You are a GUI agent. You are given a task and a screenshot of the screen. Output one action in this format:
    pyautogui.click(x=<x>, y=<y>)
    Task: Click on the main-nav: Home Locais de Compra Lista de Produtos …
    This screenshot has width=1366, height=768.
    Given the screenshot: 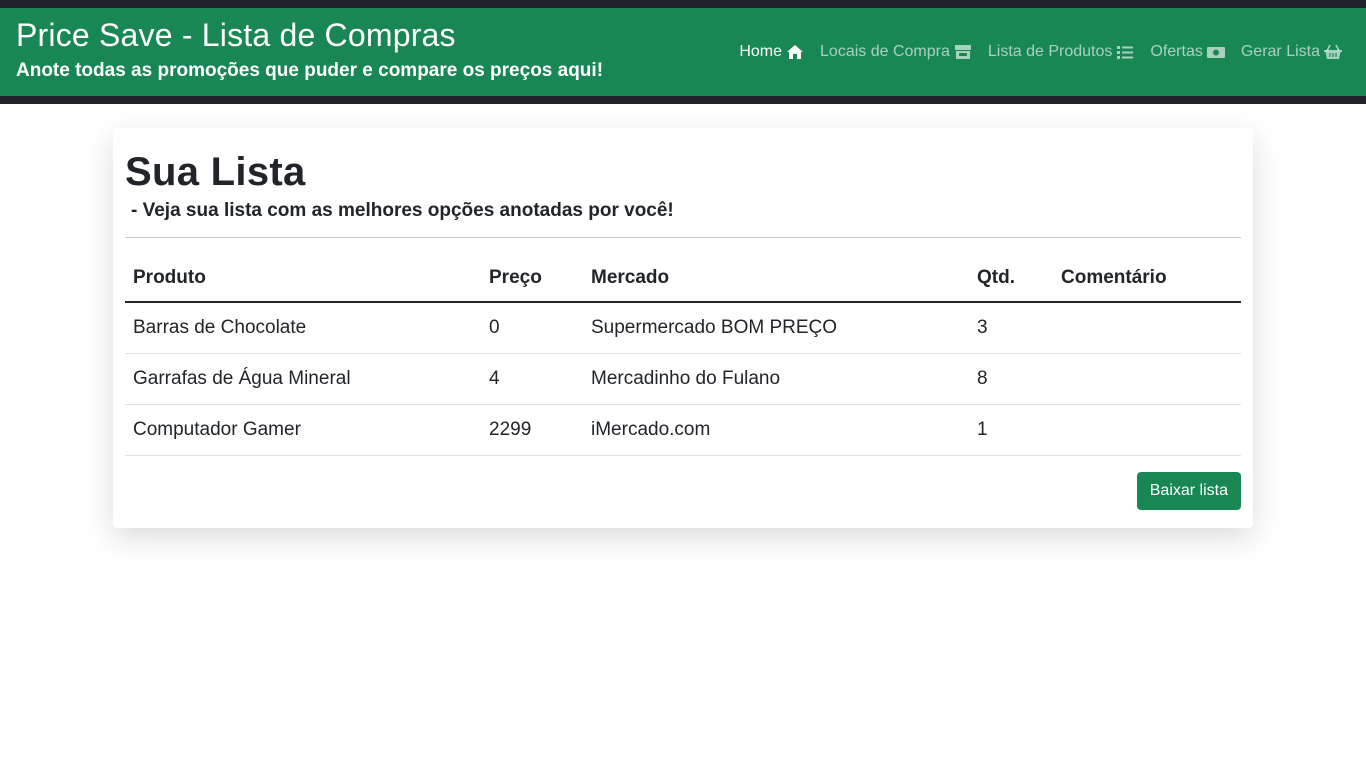 What is the action you would take?
    pyautogui.click(x=1040, y=52)
    